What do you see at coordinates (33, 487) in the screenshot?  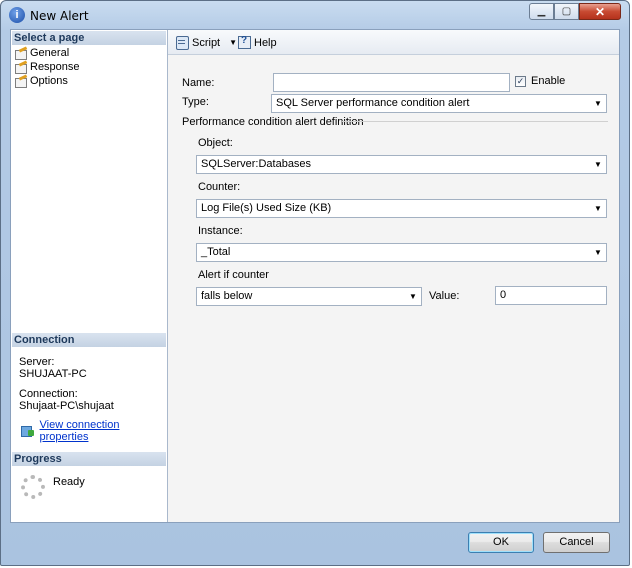 I see `progress-spinner-icon` at bounding box center [33, 487].